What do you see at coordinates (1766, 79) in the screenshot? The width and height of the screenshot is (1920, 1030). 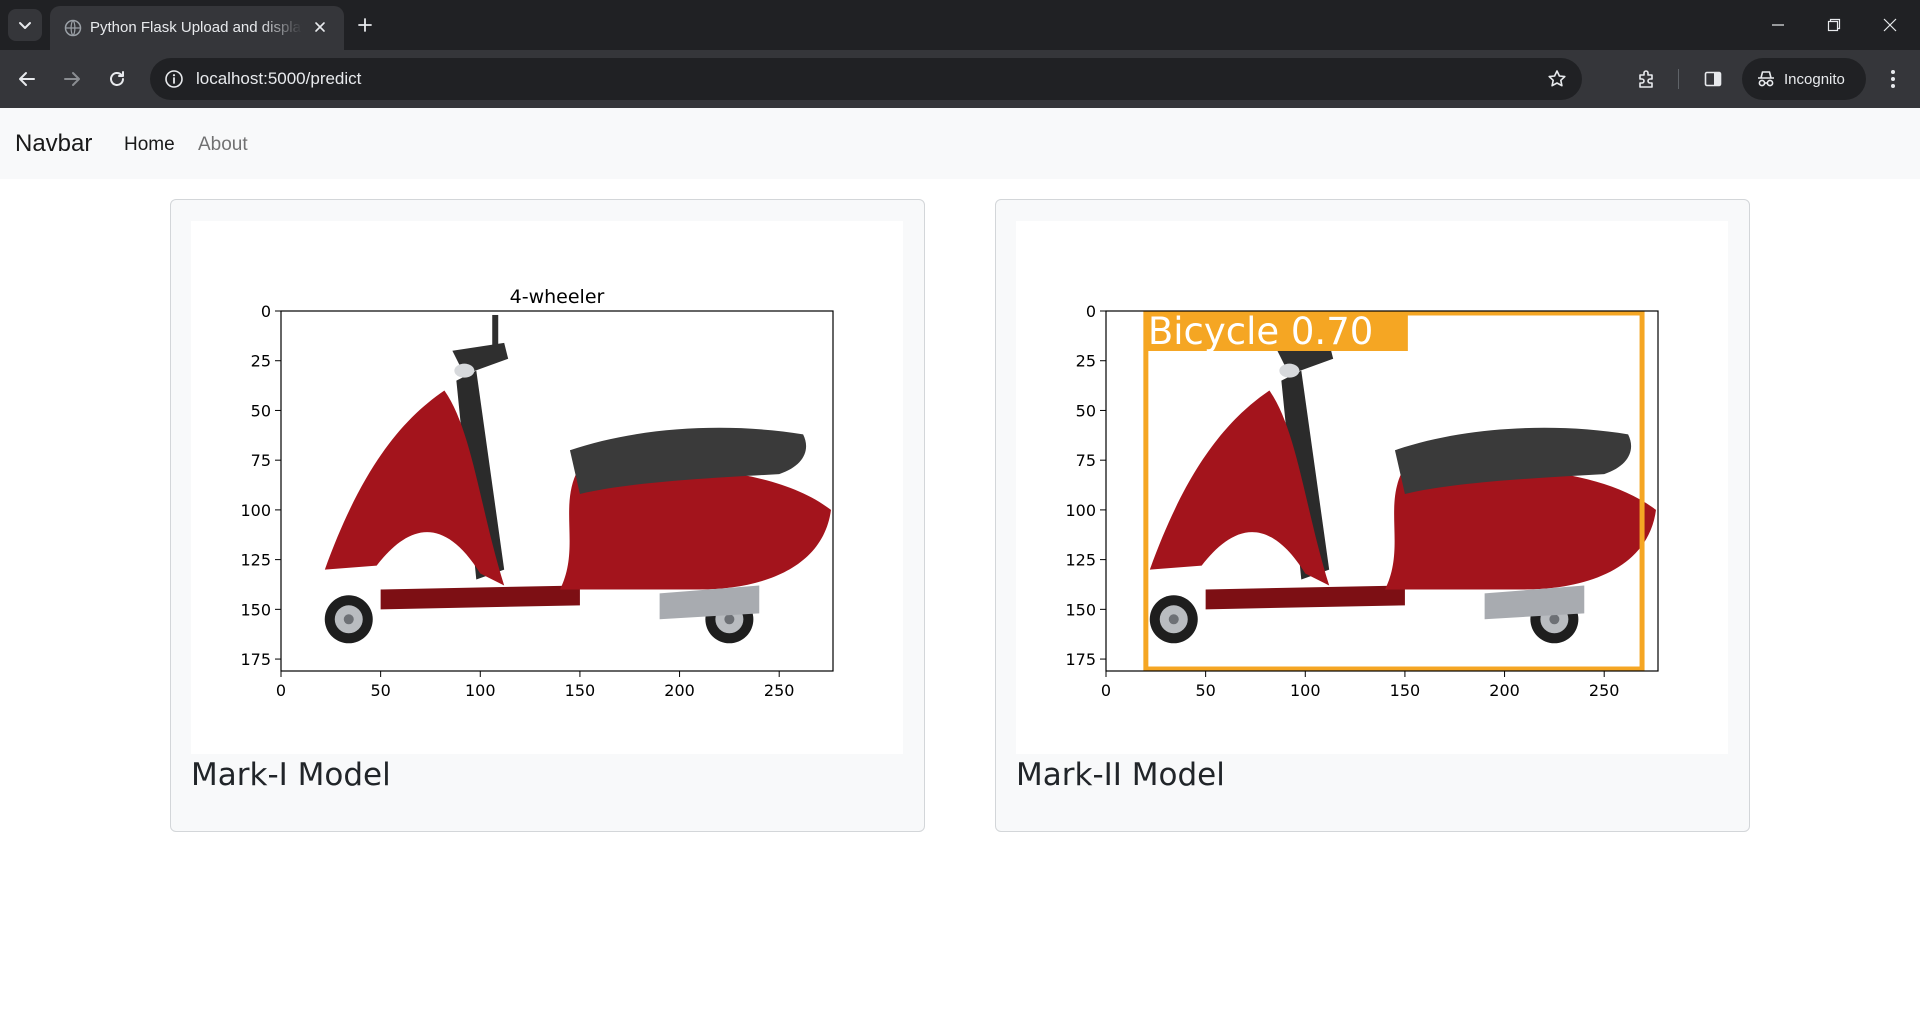 I see `incognito-icon` at bounding box center [1766, 79].